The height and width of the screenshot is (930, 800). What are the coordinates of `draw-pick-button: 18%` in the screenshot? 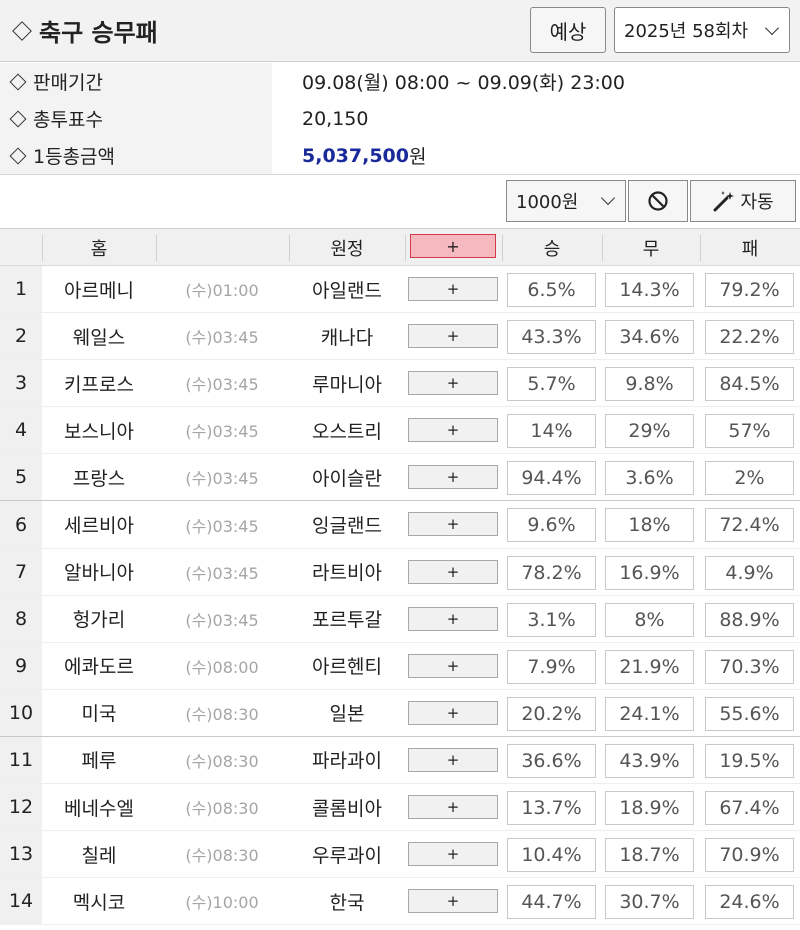 It's located at (649, 525).